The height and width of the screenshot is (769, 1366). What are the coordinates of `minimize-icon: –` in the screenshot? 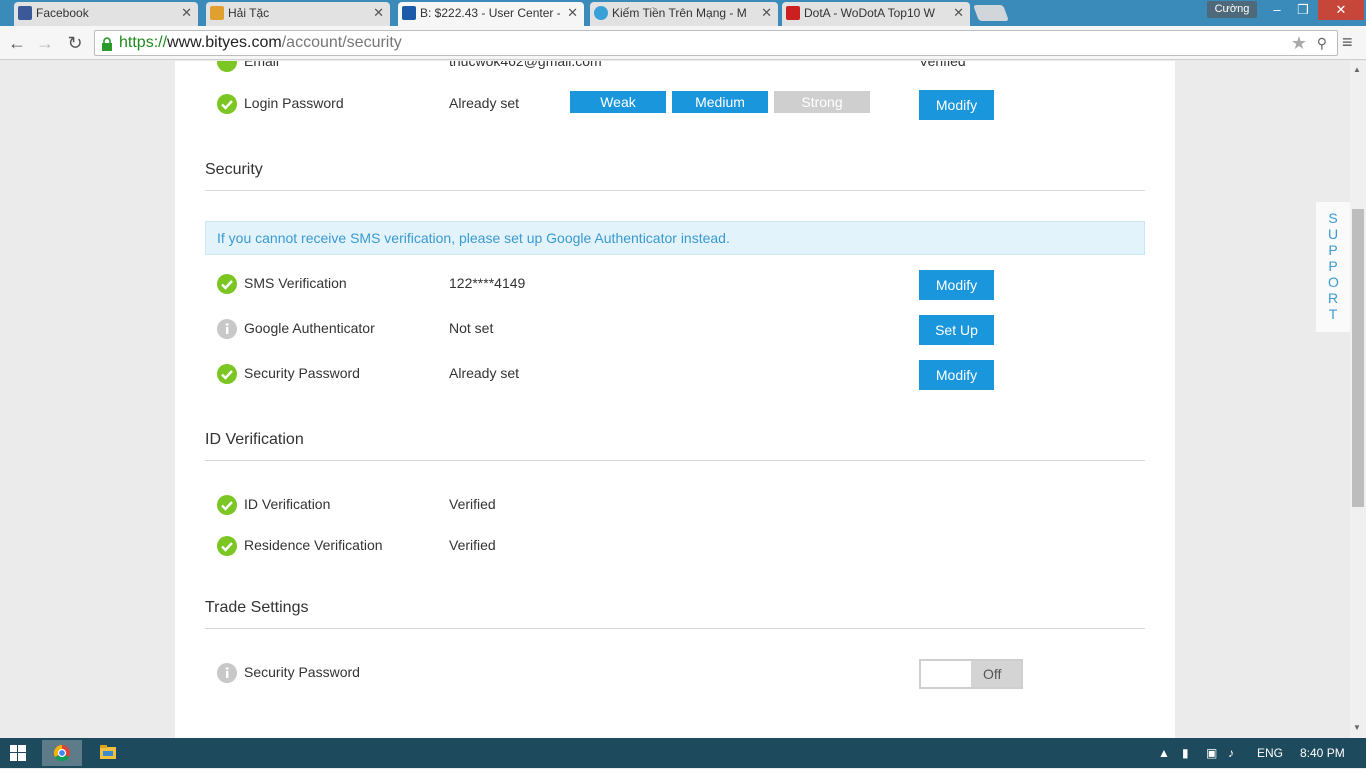 It's located at (1277, 10).